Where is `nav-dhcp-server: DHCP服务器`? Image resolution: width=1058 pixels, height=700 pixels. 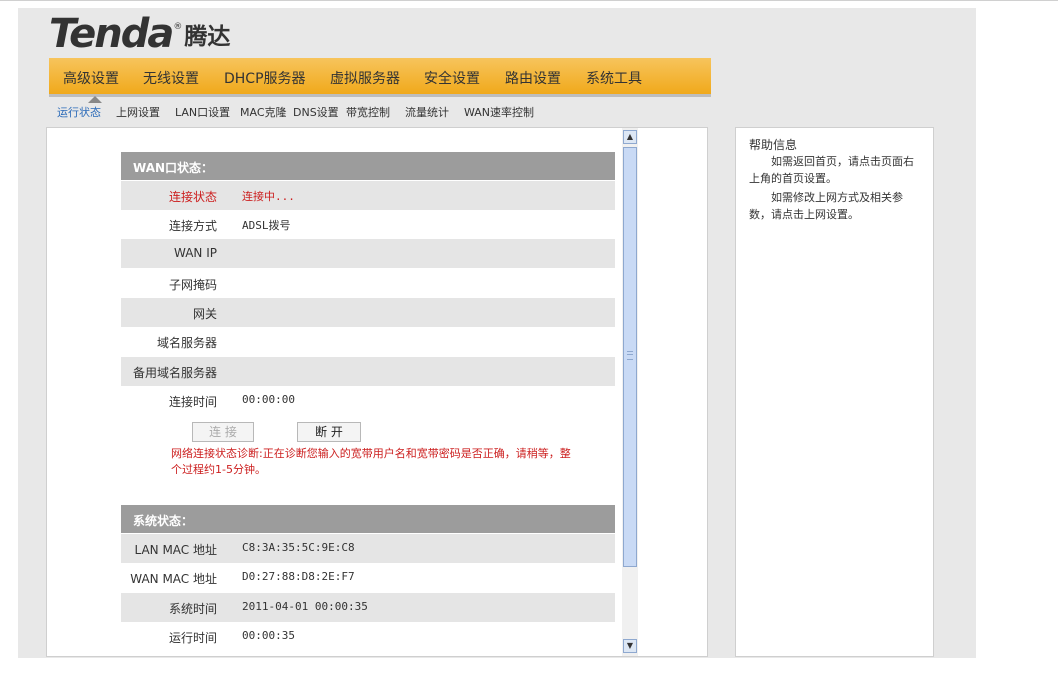
nav-dhcp-server: DHCP服务器 is located at coordinates (265, 78).